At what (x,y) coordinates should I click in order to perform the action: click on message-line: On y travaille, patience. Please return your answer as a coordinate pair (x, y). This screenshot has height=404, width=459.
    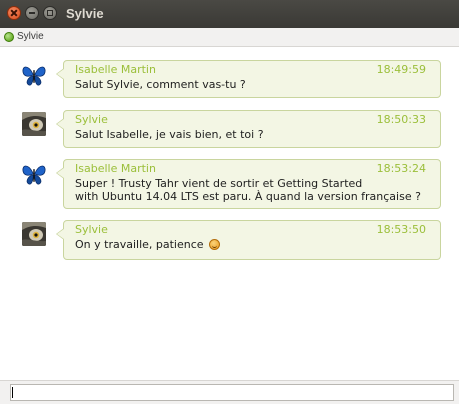
    Looking at the image, I should click on (139, 244).